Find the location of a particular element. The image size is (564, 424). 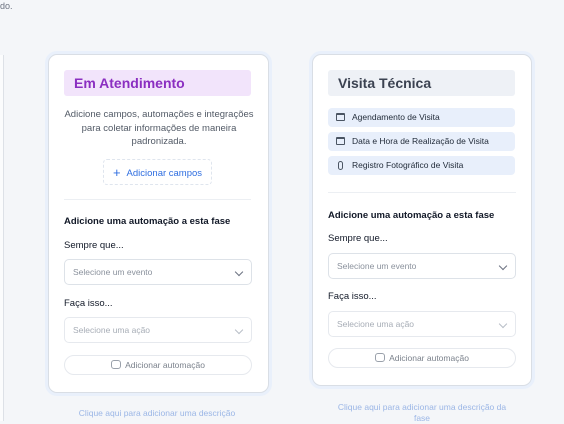

add-fields-label: Adicionar campos is located at coordinates (164, 173).